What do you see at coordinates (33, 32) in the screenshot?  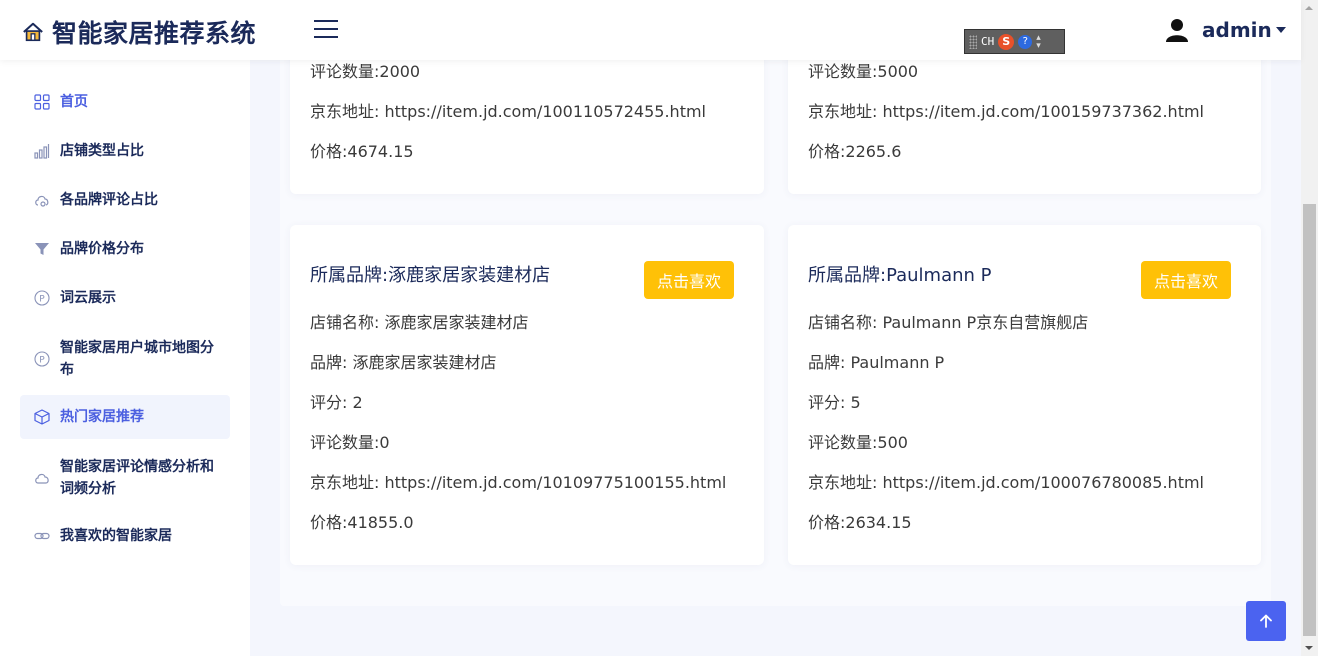 I see `home-icon` at bounding box center [33, 32].